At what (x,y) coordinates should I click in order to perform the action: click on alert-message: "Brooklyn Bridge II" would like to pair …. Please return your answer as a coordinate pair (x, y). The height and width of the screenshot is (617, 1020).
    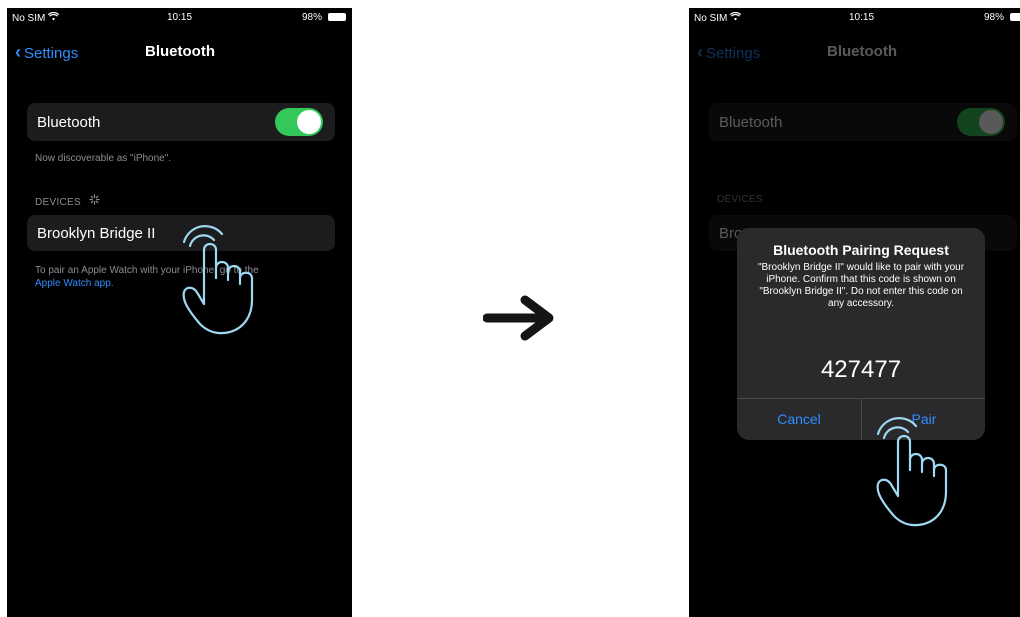
    Looking at the image, I should click on (861, 285).